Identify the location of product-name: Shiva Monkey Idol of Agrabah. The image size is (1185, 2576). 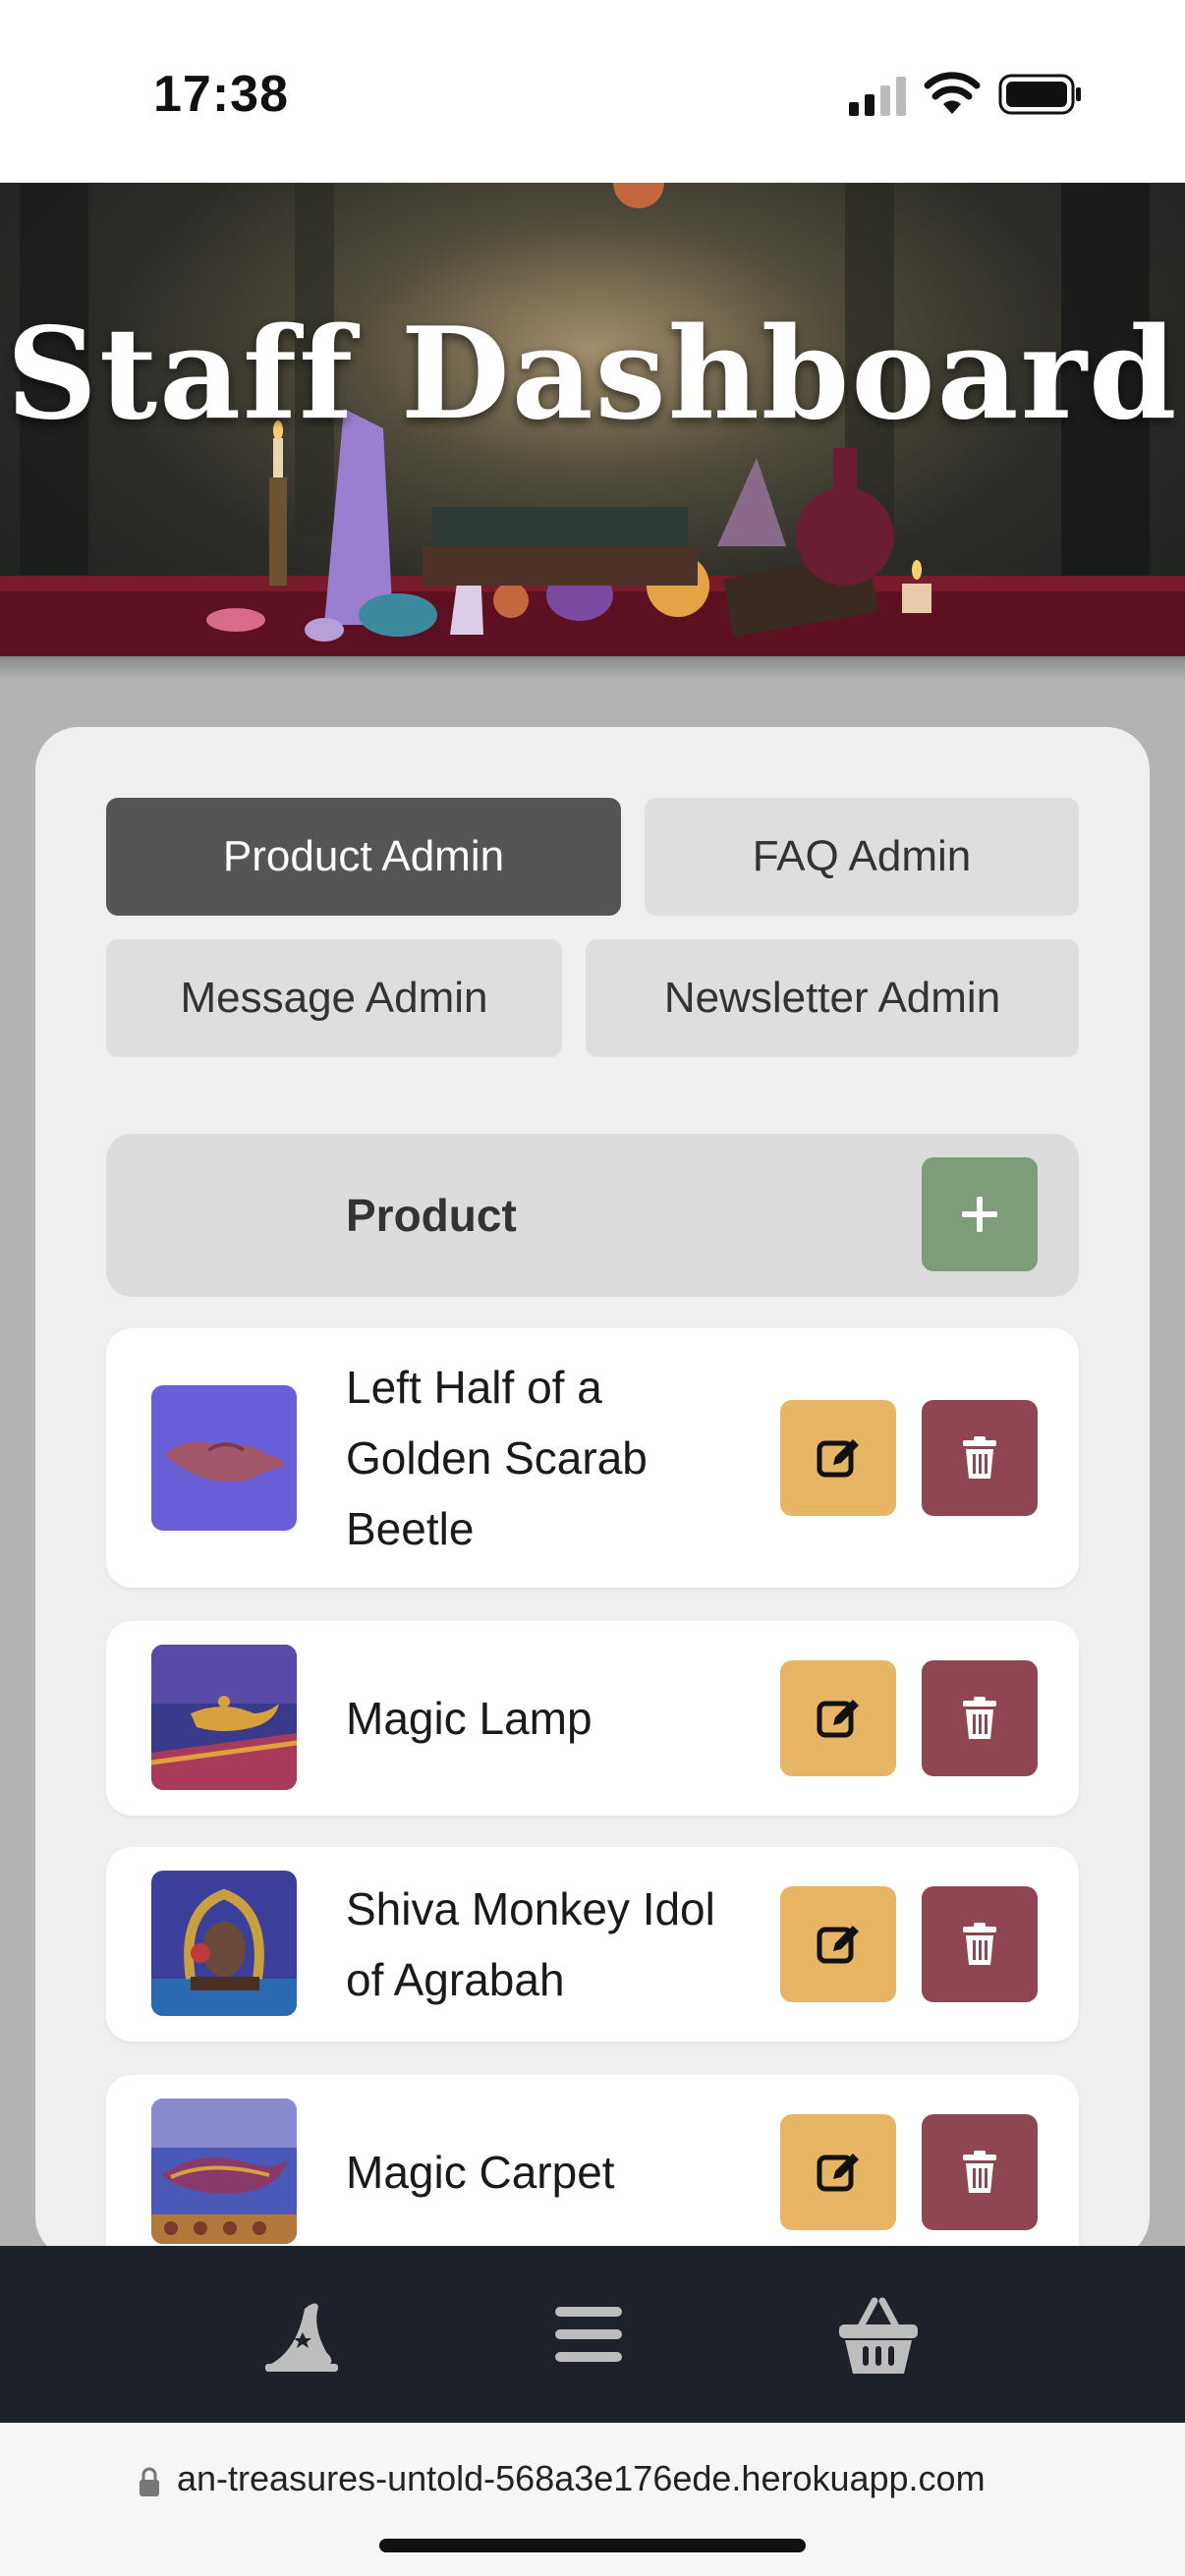
(530, 1944).